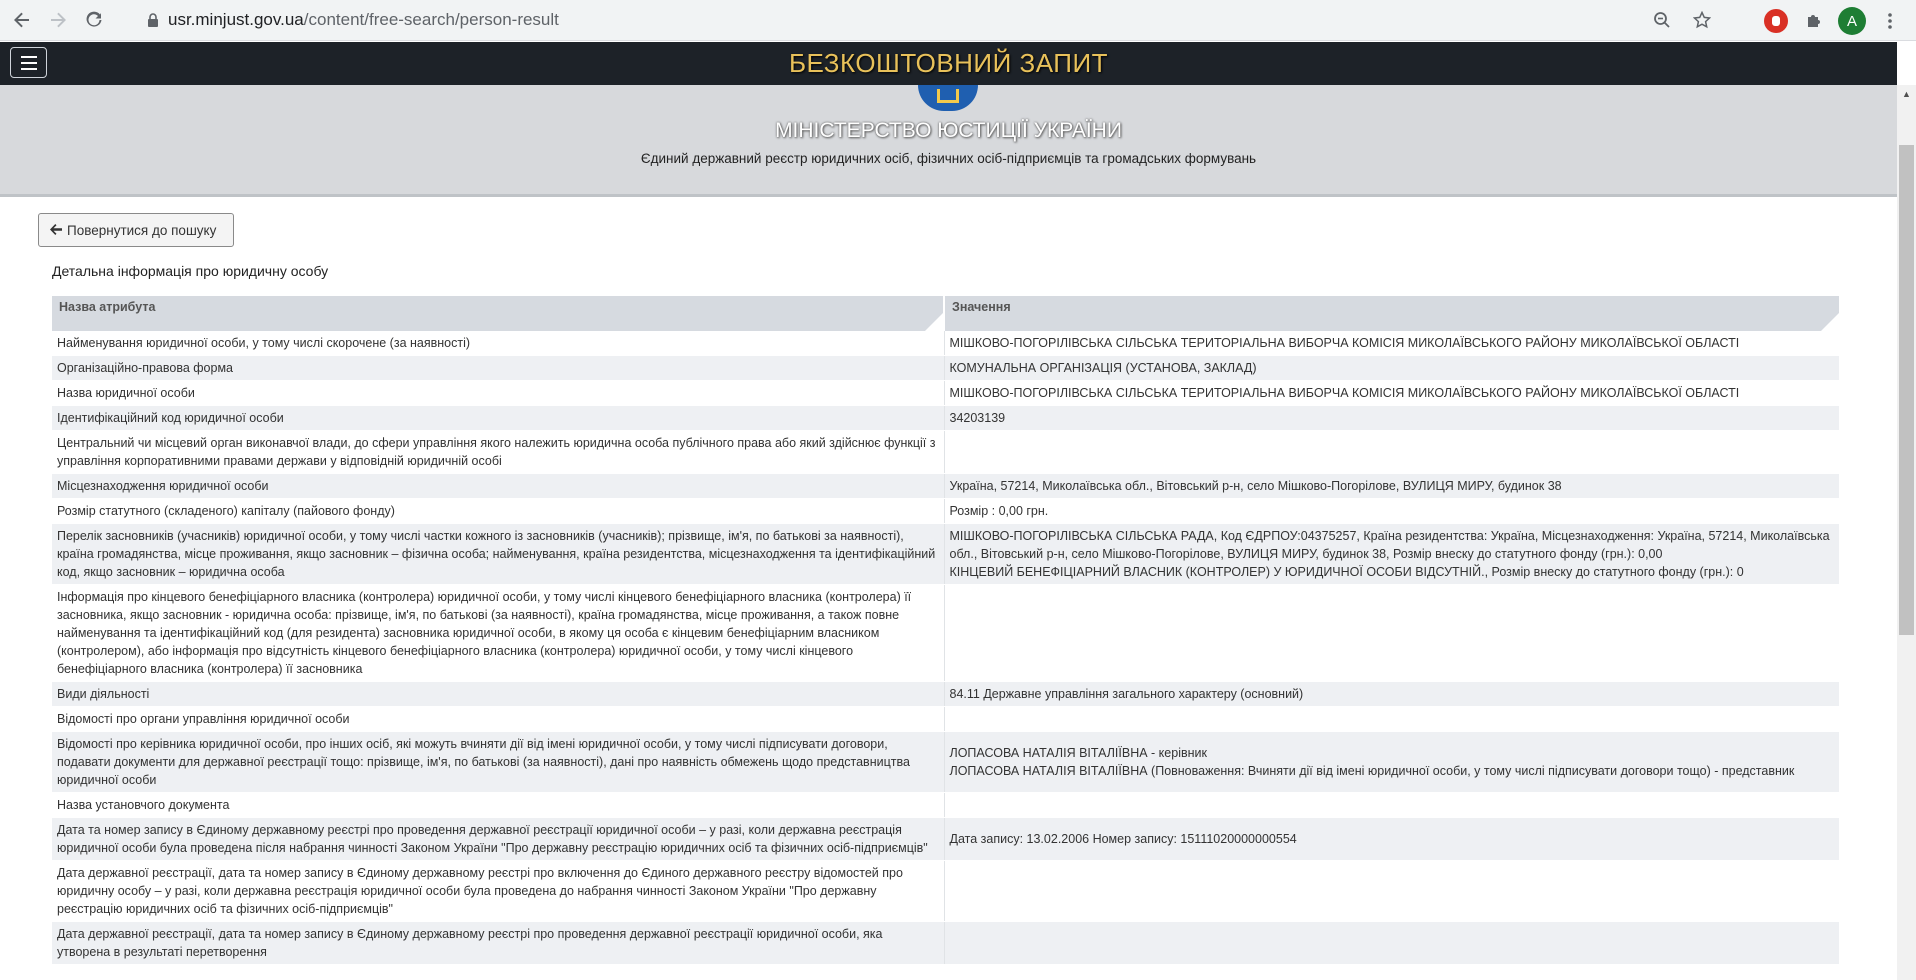 Image resolution: width=1916 pixels, height=980 pixels. Describe the element at coordinates (498, 368) in the screenshot. I see `attribute-name-cell: Організаційно-правова форма` at that location.